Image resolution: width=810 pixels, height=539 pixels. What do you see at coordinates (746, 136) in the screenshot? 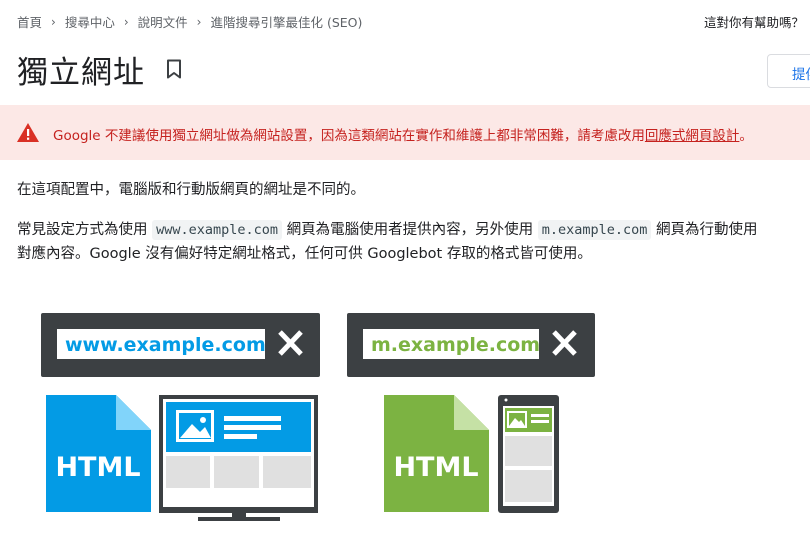
I see `warning-end: 。` at bounding box center [746, 136].